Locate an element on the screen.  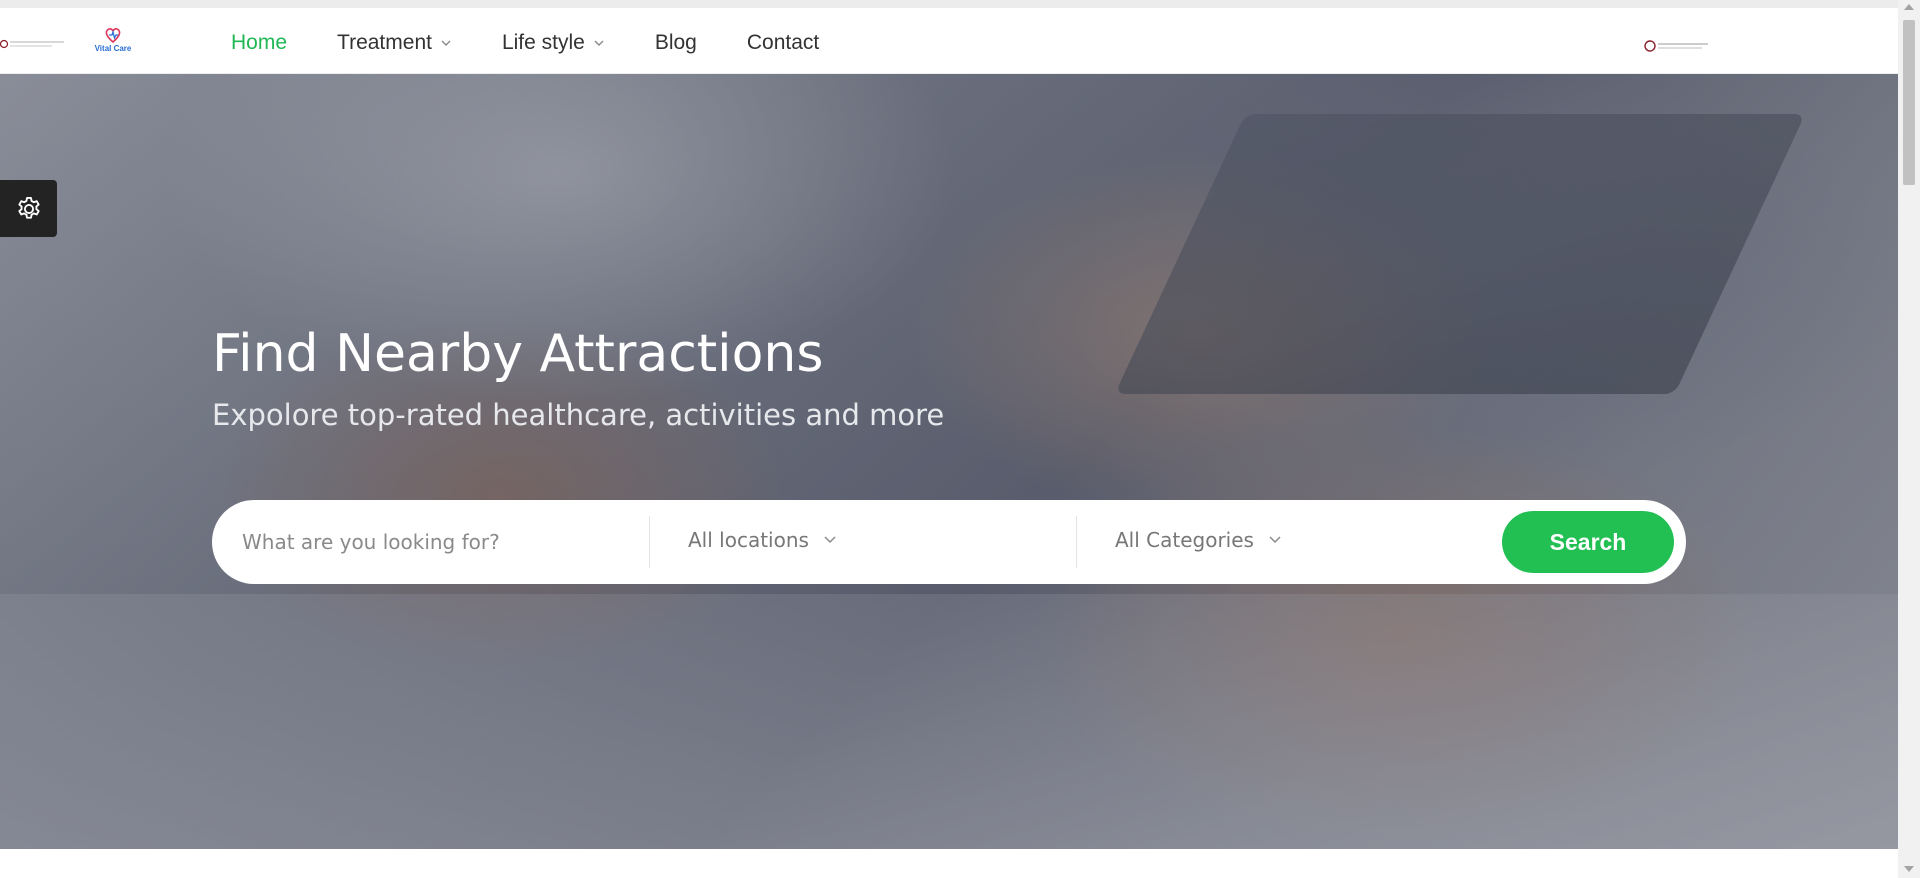
nav-item-treatment: Treatment is located at coordinates (394, 43).